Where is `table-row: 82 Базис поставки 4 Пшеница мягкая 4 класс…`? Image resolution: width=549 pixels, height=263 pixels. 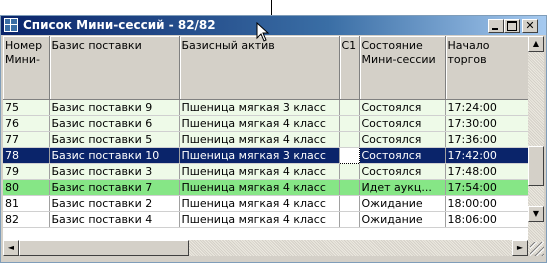 table-row: 82 Базис поставки 4 Пшеница мягкая 4 класс… is located at coordinates (265, 219).